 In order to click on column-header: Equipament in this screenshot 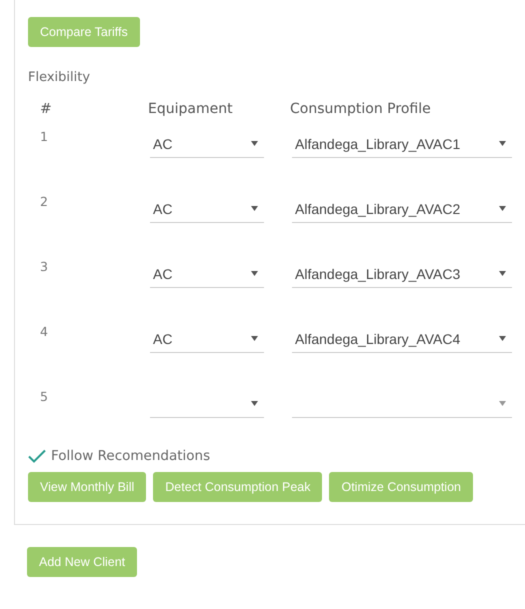, I will do `click(191, 110)`.